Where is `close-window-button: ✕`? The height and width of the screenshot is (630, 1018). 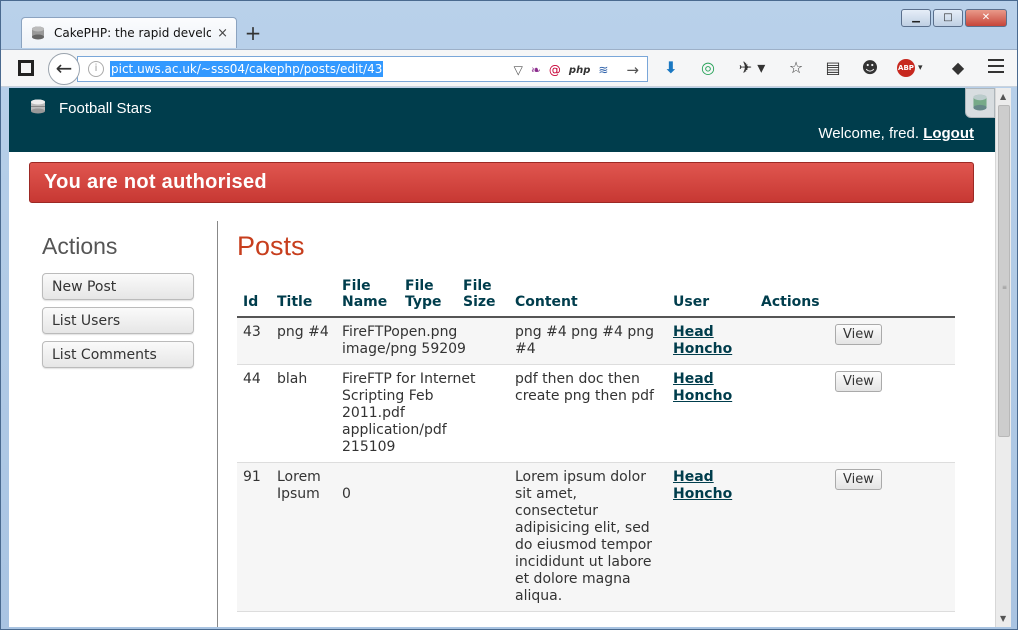
close-window-button: ✕ is located at coordinates (986, 18).